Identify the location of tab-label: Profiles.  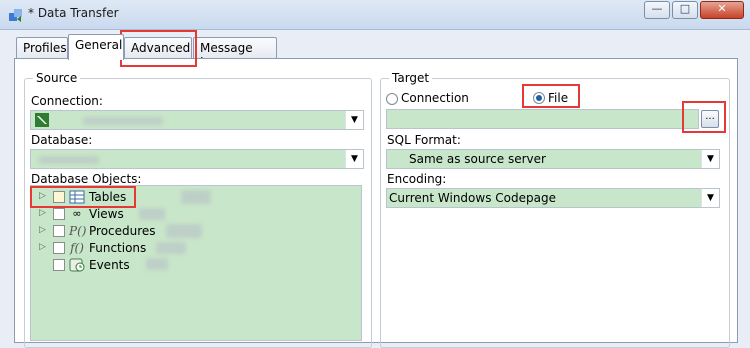
(45, 48).